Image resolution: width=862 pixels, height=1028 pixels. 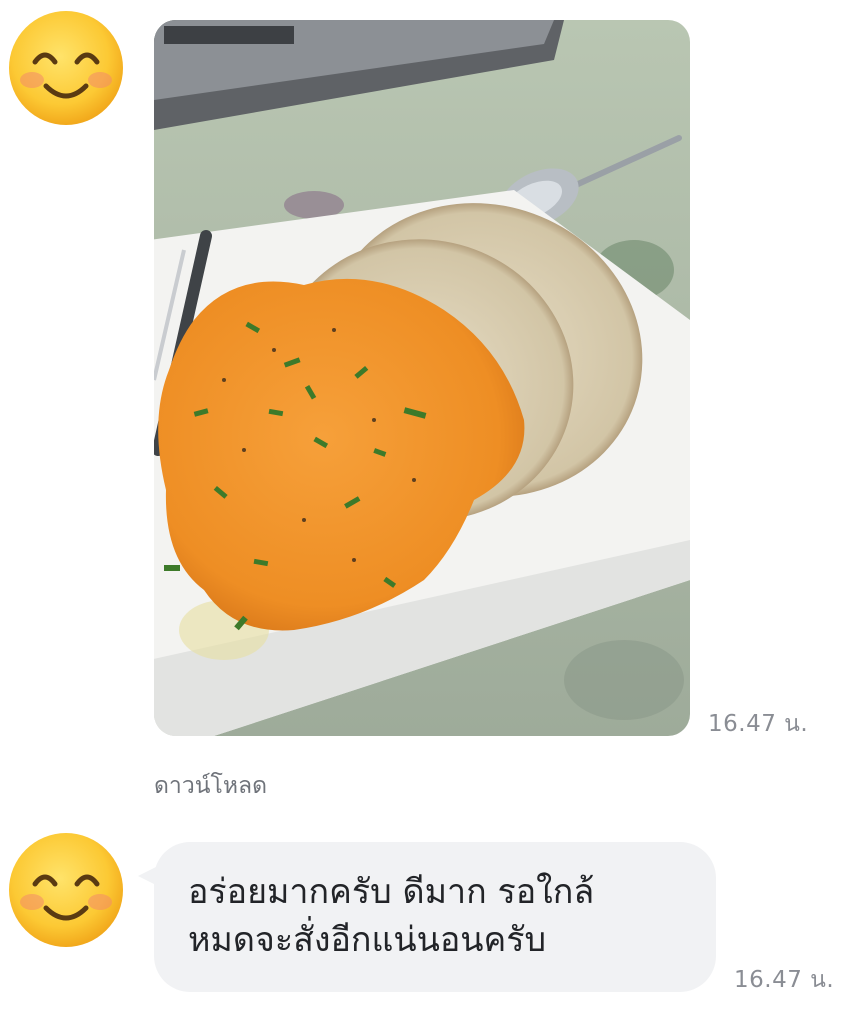 I want to click on download-link: ดาวน์โหลด, so click(x=210, y=786).